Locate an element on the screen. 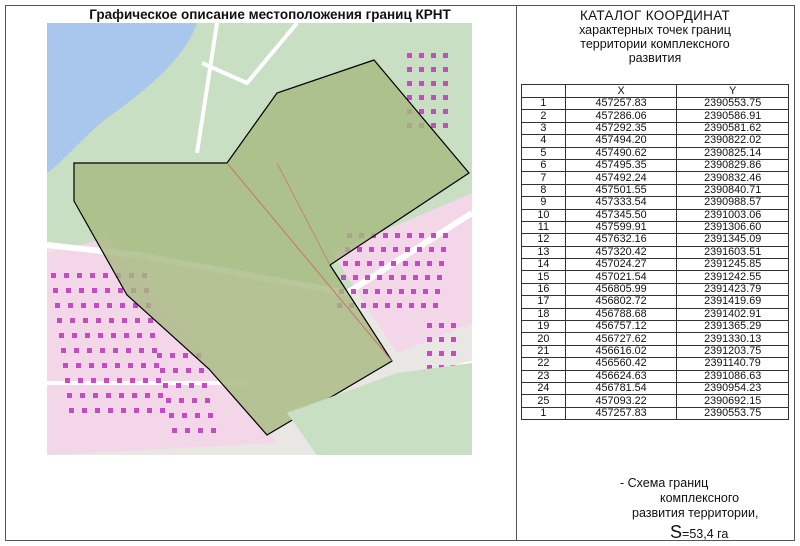  x-value: 457495.35 is located at coordinates (621, 165).